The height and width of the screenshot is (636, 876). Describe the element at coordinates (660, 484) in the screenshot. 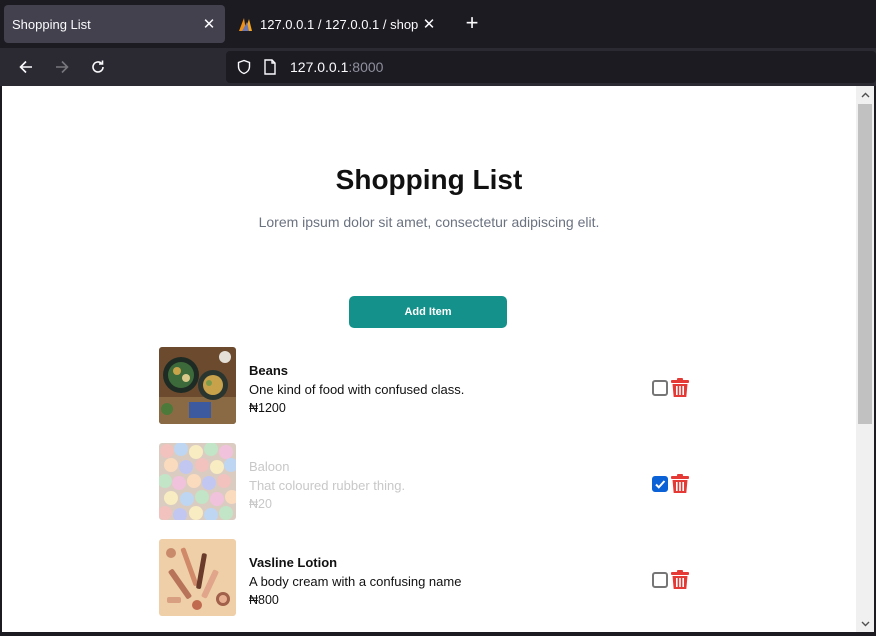

I see `item-checkbox-checked` at that location.